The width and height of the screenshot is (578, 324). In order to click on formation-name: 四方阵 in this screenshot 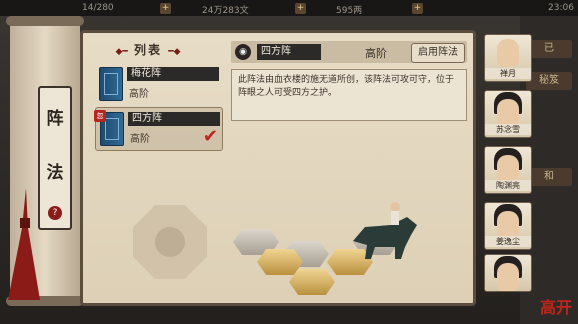, I will do `click(289, 52)`.